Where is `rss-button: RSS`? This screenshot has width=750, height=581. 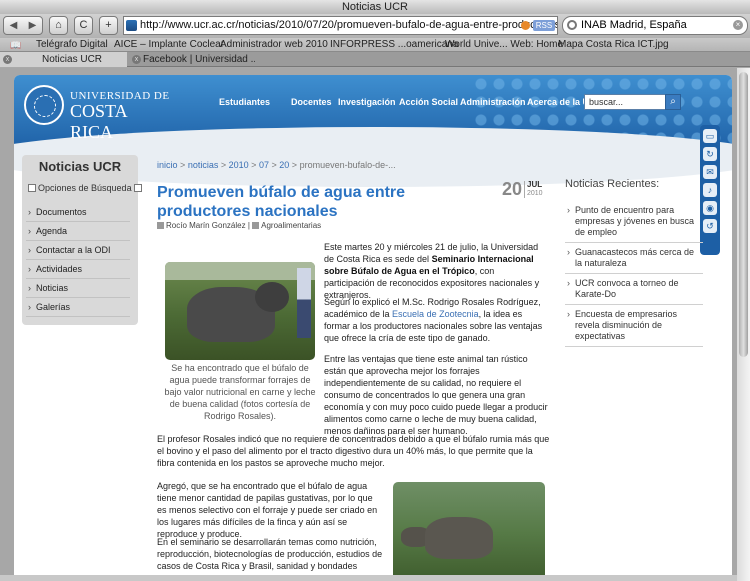 rss-button: RSS is located at coordinates (544, 25).